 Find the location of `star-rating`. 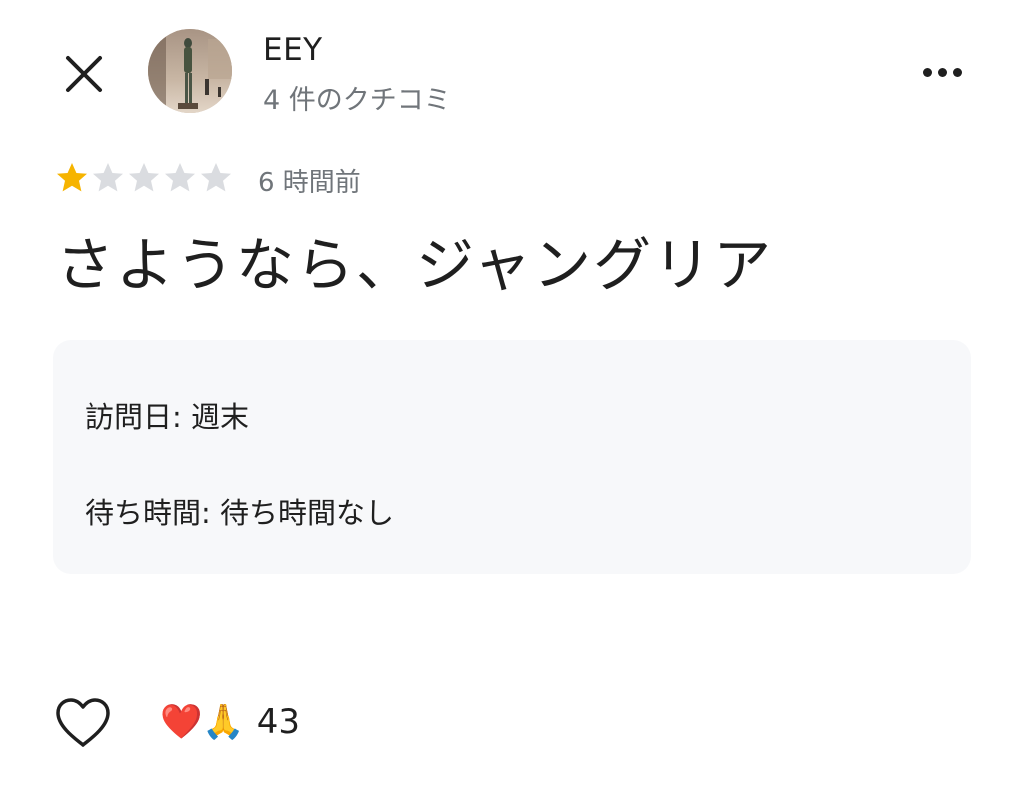

star-rating is located at coordinates (144, 178).